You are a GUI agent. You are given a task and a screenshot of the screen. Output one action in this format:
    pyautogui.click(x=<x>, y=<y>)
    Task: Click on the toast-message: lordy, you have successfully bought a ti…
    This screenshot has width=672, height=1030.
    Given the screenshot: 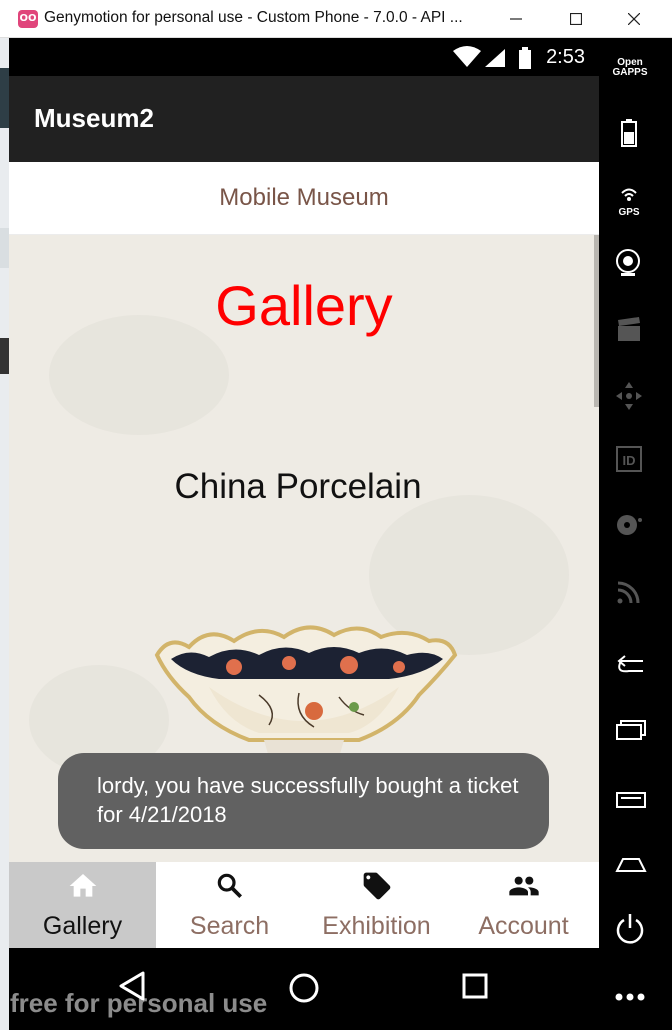 What is the action you would take?
    pyautogui.click(x=308, y=800)
    